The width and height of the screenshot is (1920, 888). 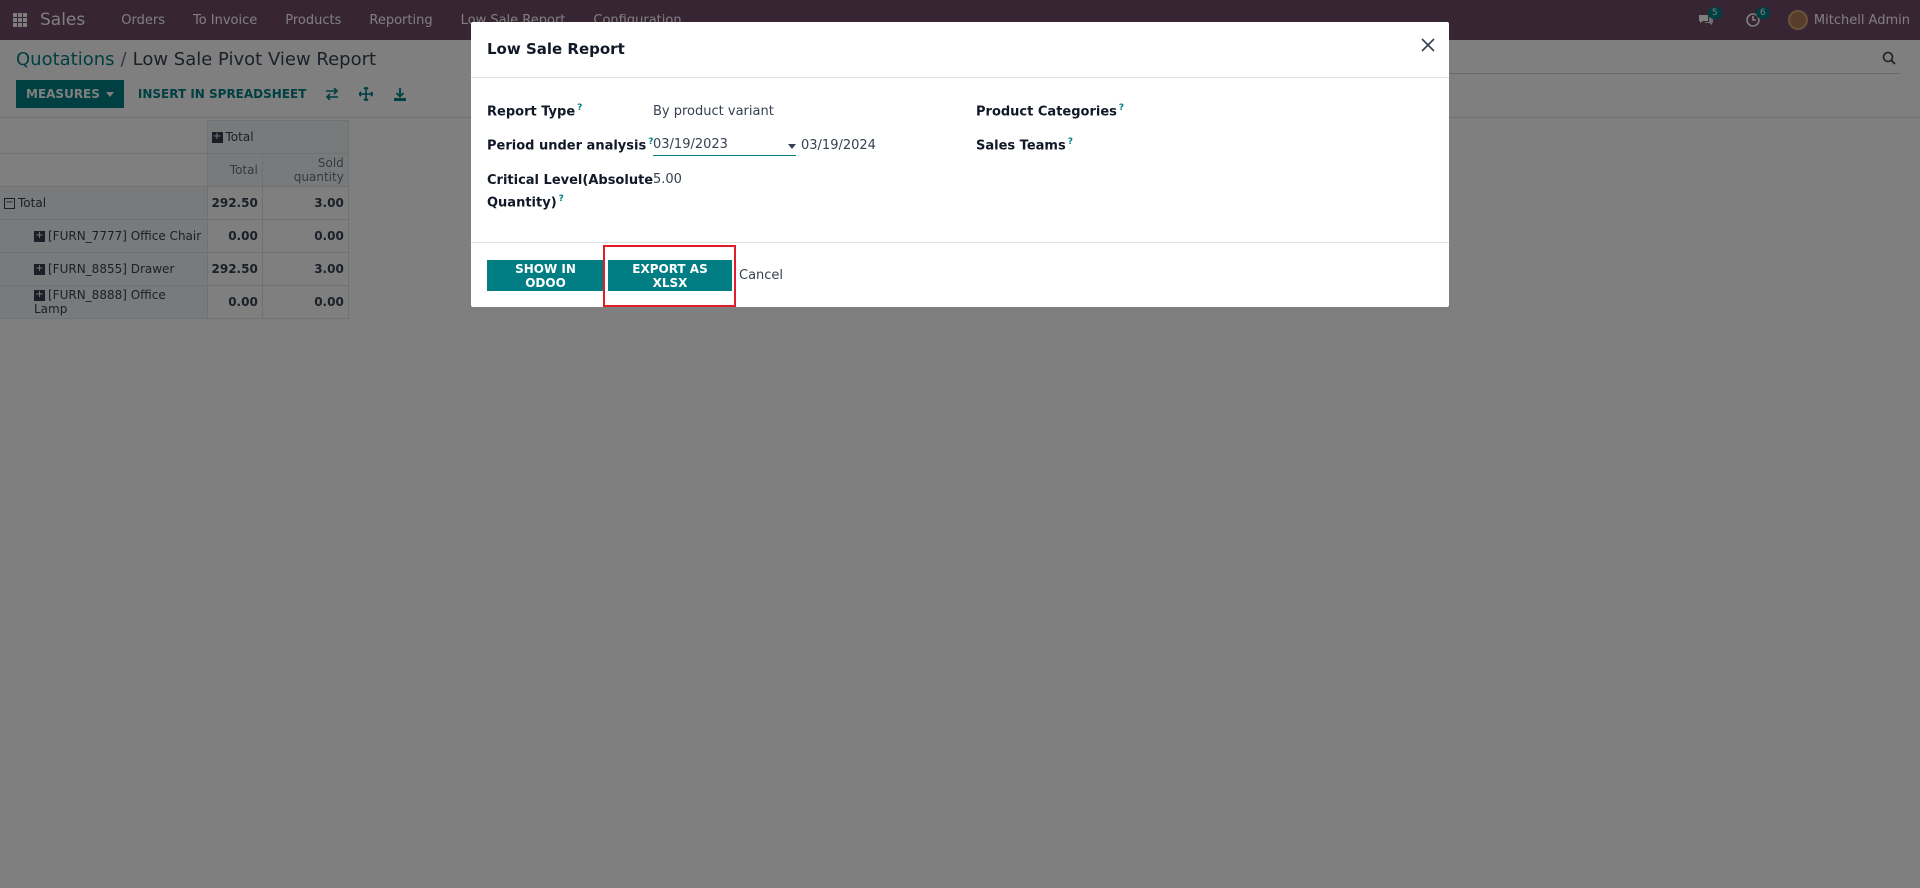 I want to click on caret-down-icon, so click(x=792, y=146).